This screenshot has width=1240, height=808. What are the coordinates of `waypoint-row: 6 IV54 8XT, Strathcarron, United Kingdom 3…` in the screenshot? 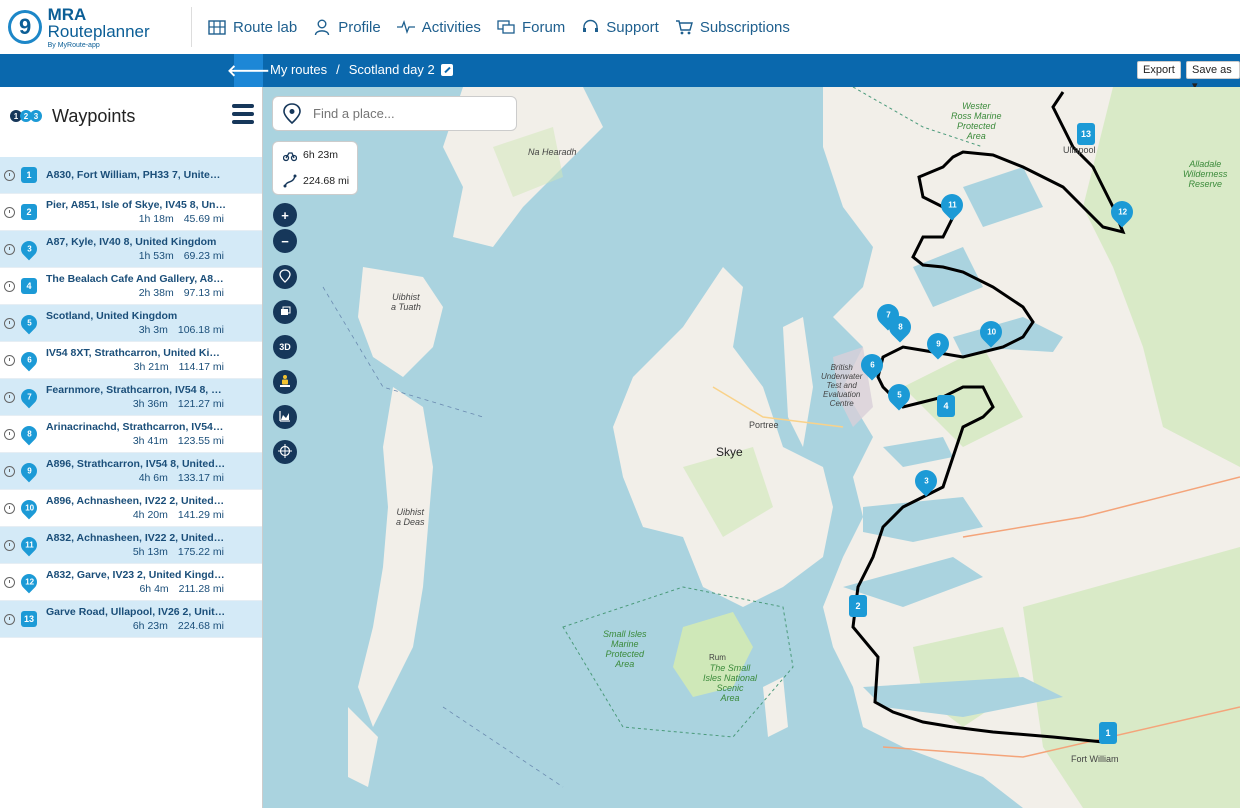 It's located at (131, 360).